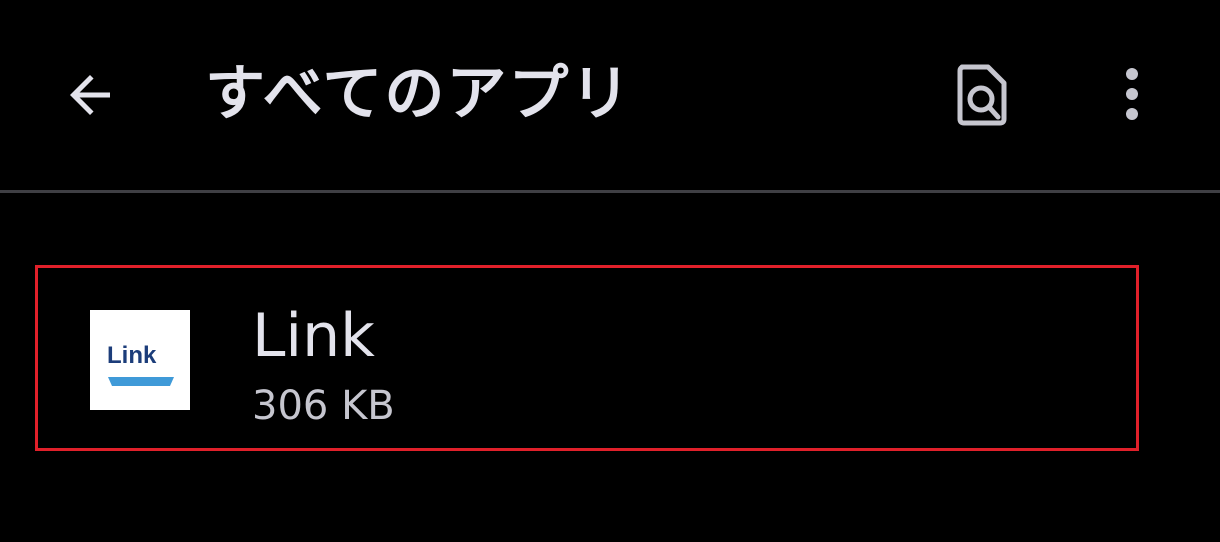  I want to click on app-icon: Link, so click(140, 360).